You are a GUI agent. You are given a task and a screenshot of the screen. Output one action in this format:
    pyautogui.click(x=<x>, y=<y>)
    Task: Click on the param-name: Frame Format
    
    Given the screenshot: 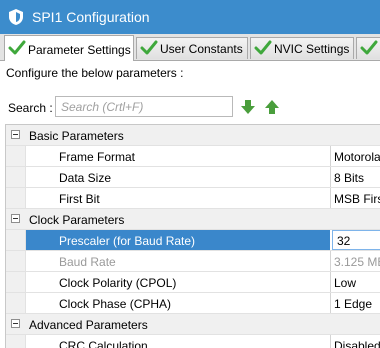 What is the action you would take?
    pyautogui.click(x=97, y=157)
    